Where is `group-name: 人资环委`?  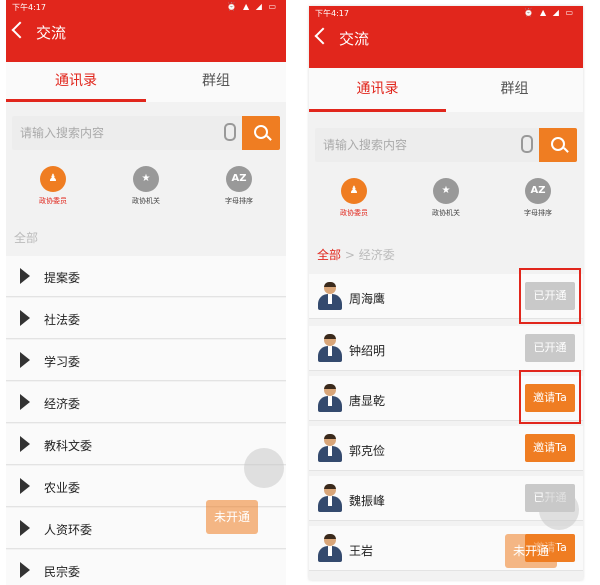
group-name: 人资环委 is located at coordinates (68, 530).